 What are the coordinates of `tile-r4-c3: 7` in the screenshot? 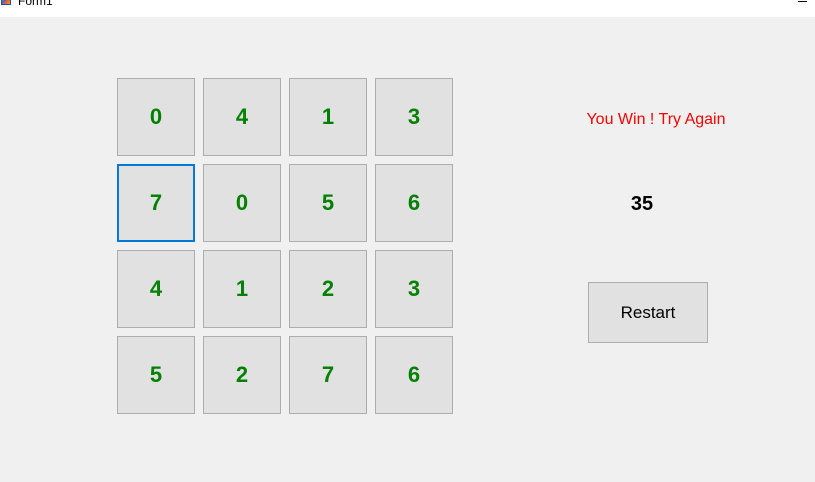 It's located at (328, 375).